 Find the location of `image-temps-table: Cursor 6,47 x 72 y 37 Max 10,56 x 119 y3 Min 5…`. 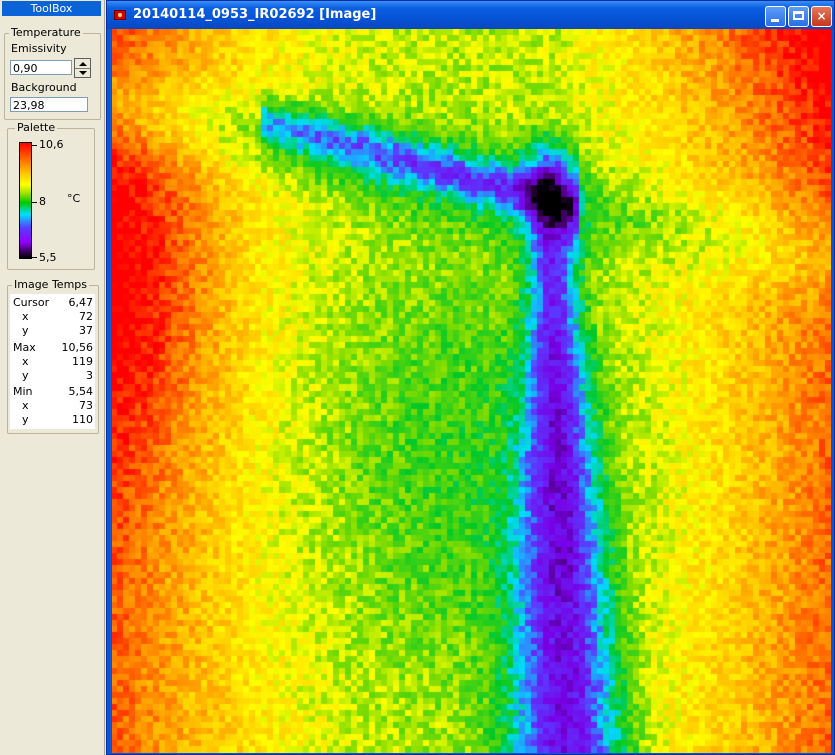

image-temps-table: Cursor 6,47 x 72 y 37 Max 10,56 x 119 y3 Min 5… is located at coordinates (52, 361).